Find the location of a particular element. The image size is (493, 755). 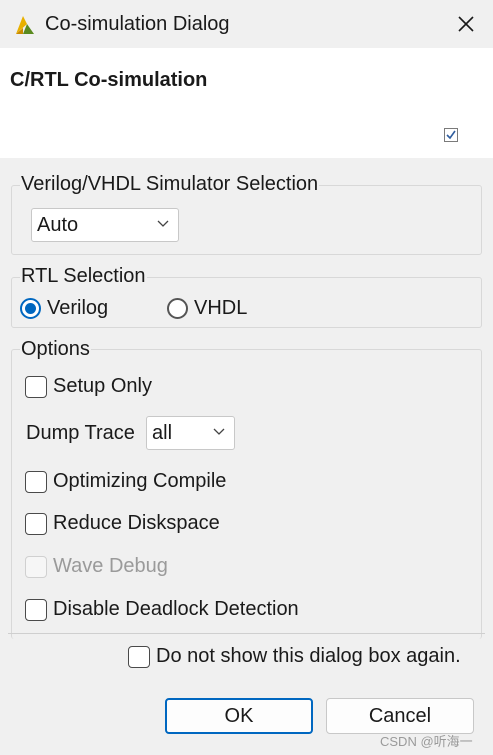

reduce-diskspace-checkbox: Reduce Diskspace is located at coordinates (122, 523).